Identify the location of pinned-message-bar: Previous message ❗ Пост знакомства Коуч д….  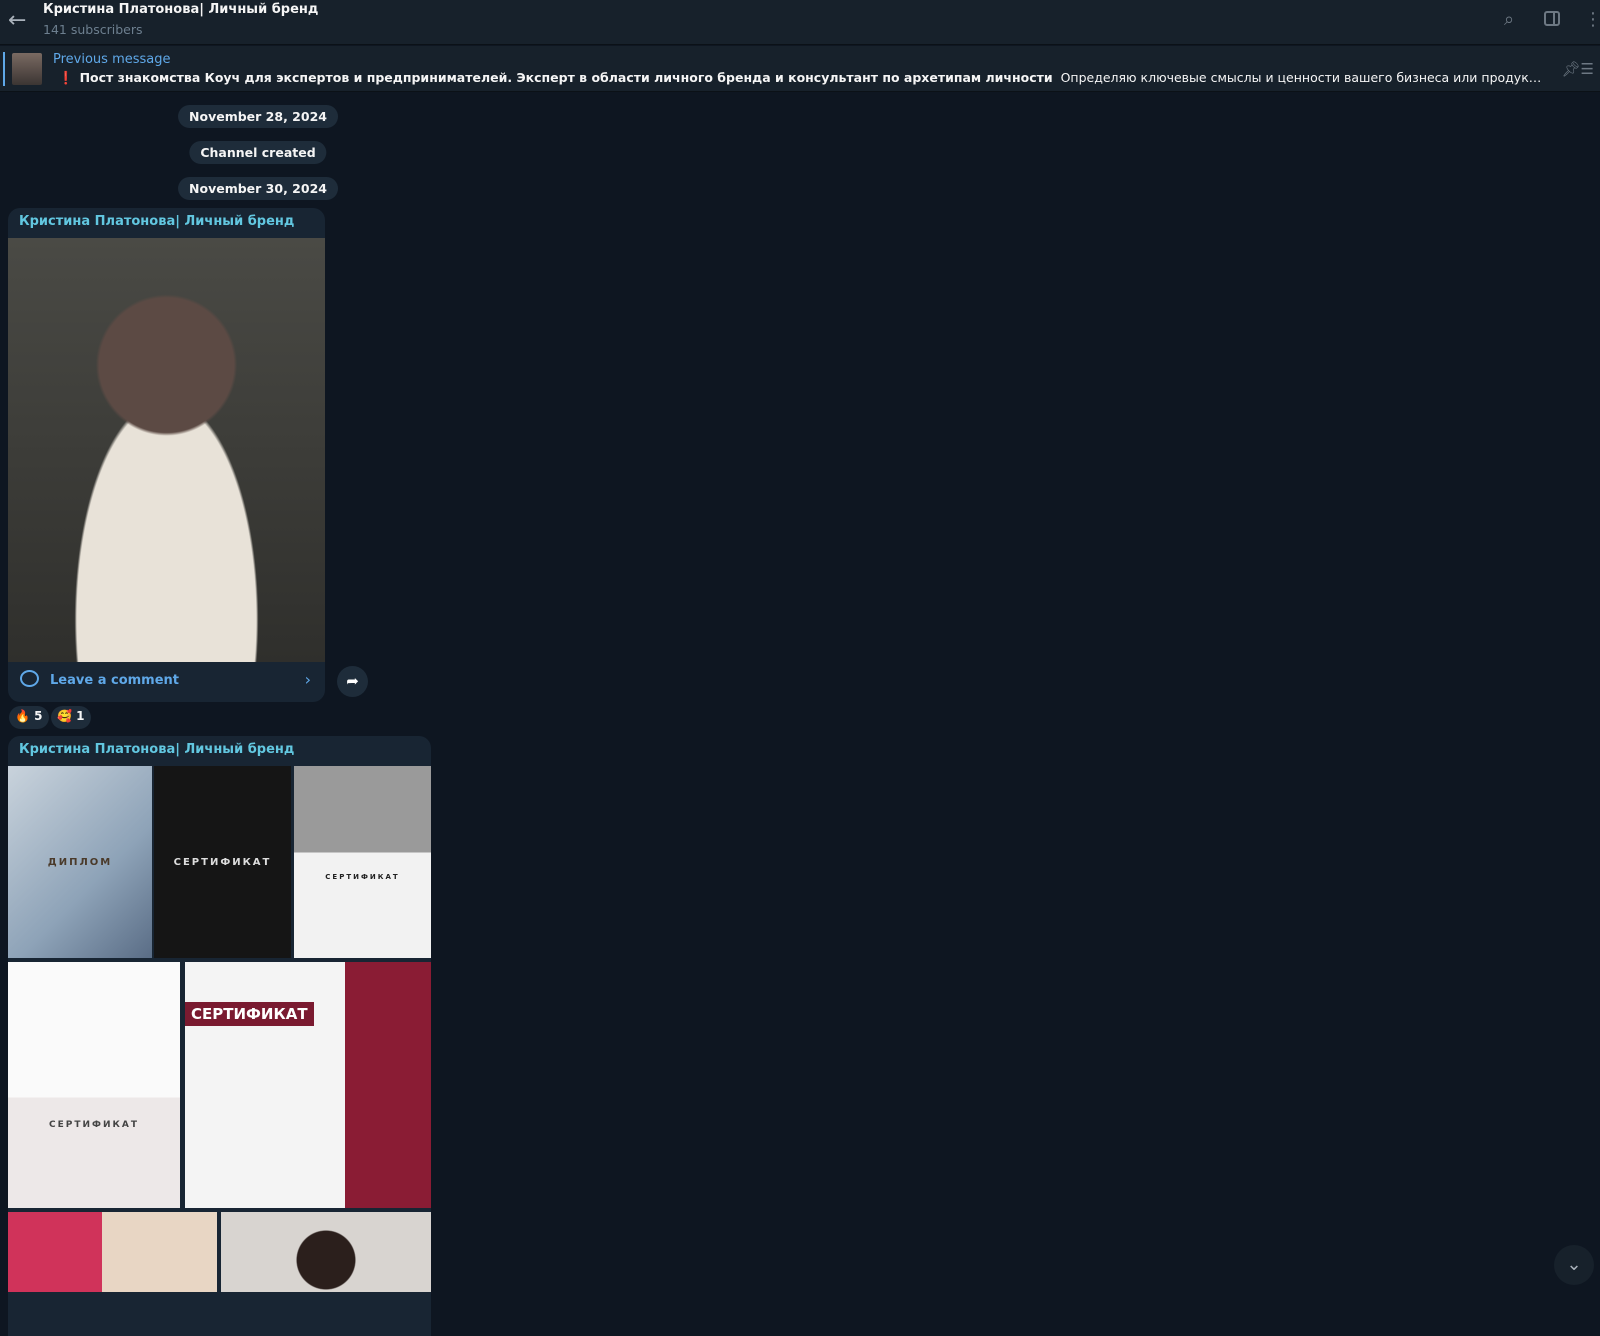
(800, 69).